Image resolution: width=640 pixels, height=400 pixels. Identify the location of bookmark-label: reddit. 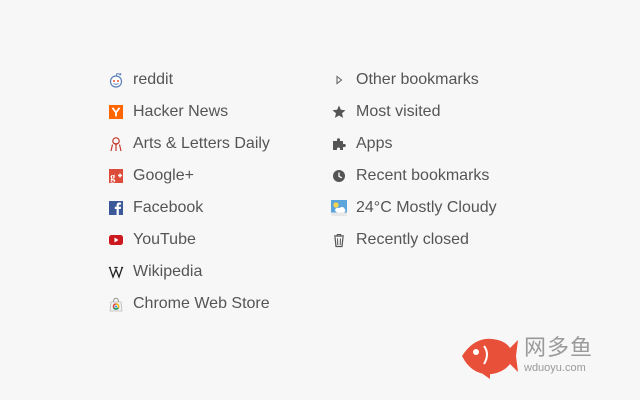
(153, 79).